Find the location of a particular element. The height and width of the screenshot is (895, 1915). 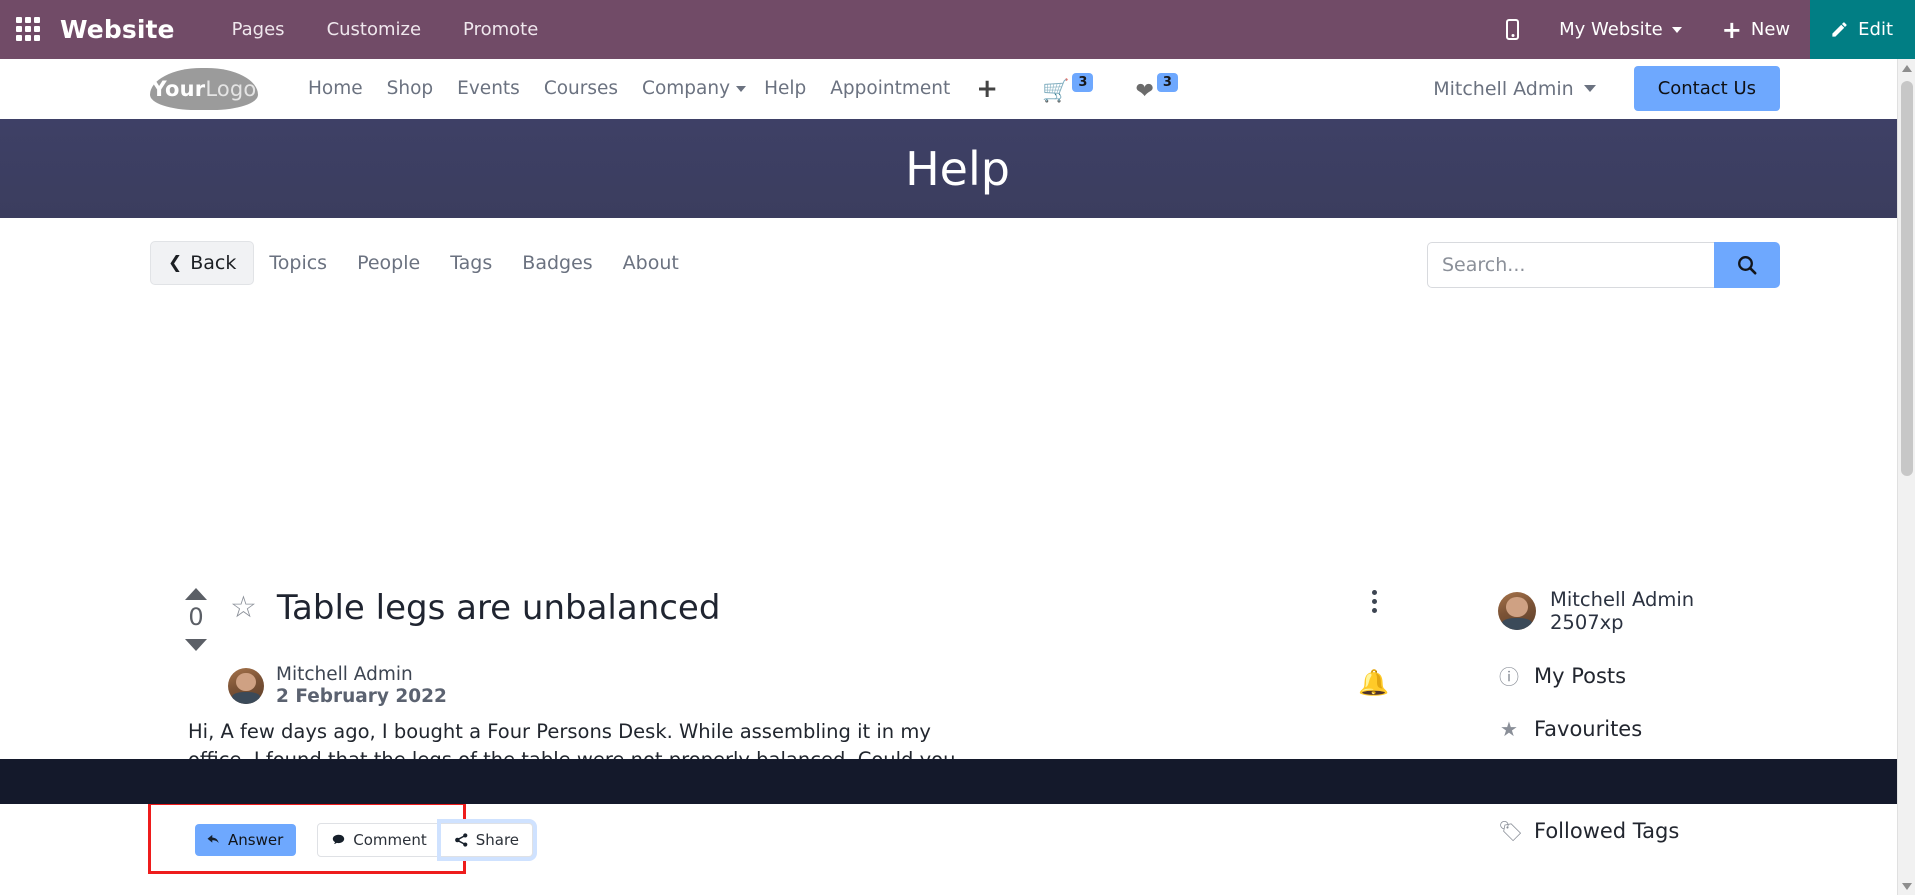

secondary-actions: Comment Share is located at coordinates (425, 840).